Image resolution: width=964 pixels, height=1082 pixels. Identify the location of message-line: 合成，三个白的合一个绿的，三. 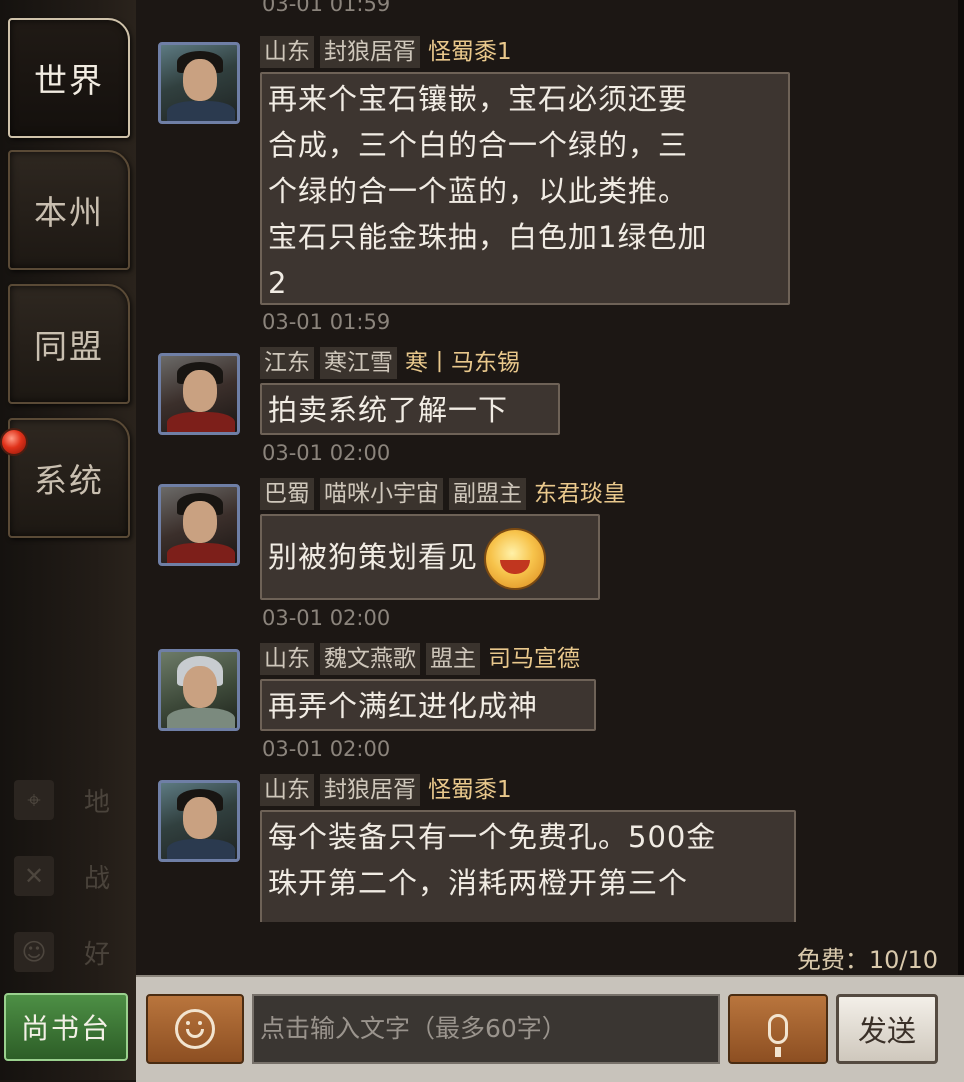
(478, 145).